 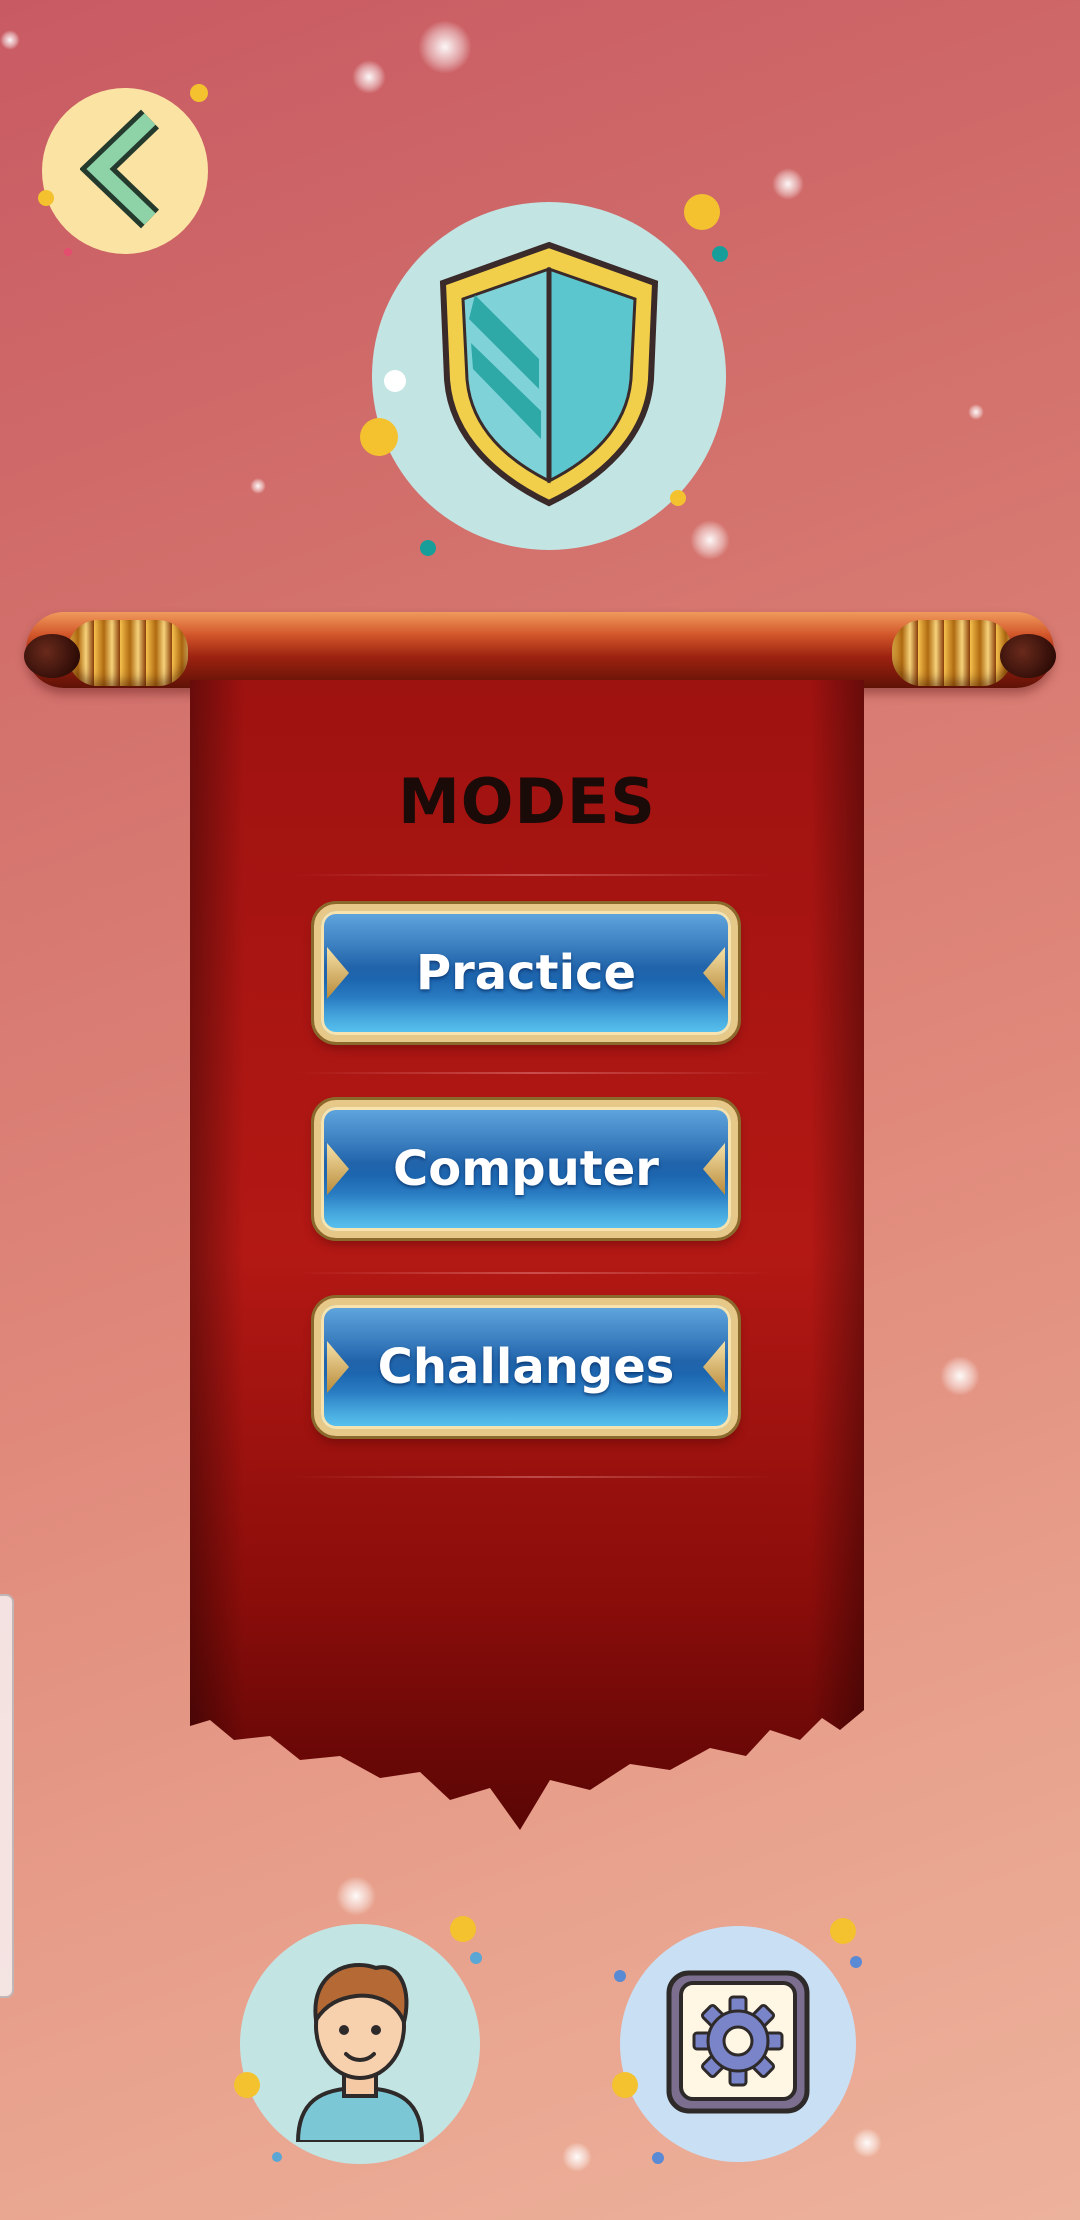 I want to click on challenges-button-label: Challanges, so click(x=526, y=1367).